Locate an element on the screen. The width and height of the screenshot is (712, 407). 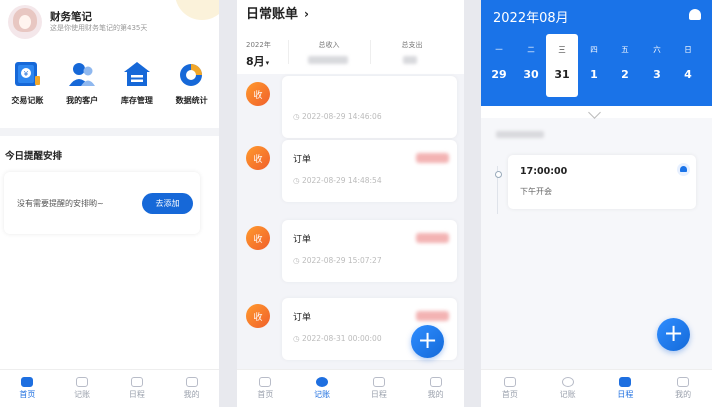
dropdown-icon: ▾ is located at coordinates (267, 63).